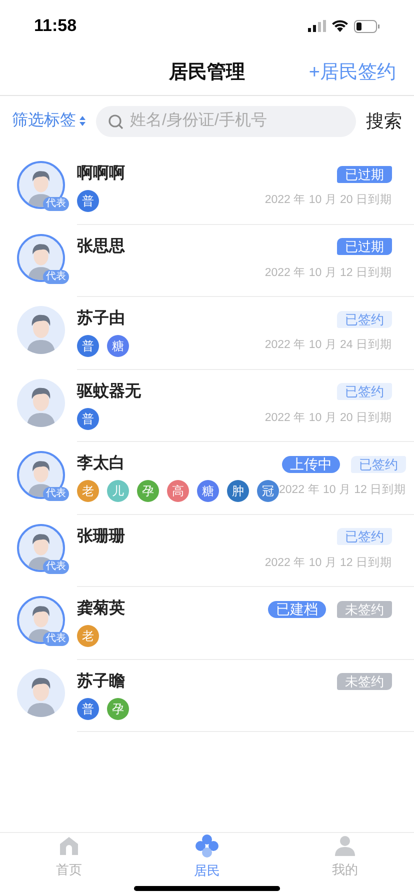 The width and height of the screenshot is (414, 896). Describe the element at coordinates (226, 121) in the screenshot. I see `search-field: 姓名/身份证/手机号` at that location.